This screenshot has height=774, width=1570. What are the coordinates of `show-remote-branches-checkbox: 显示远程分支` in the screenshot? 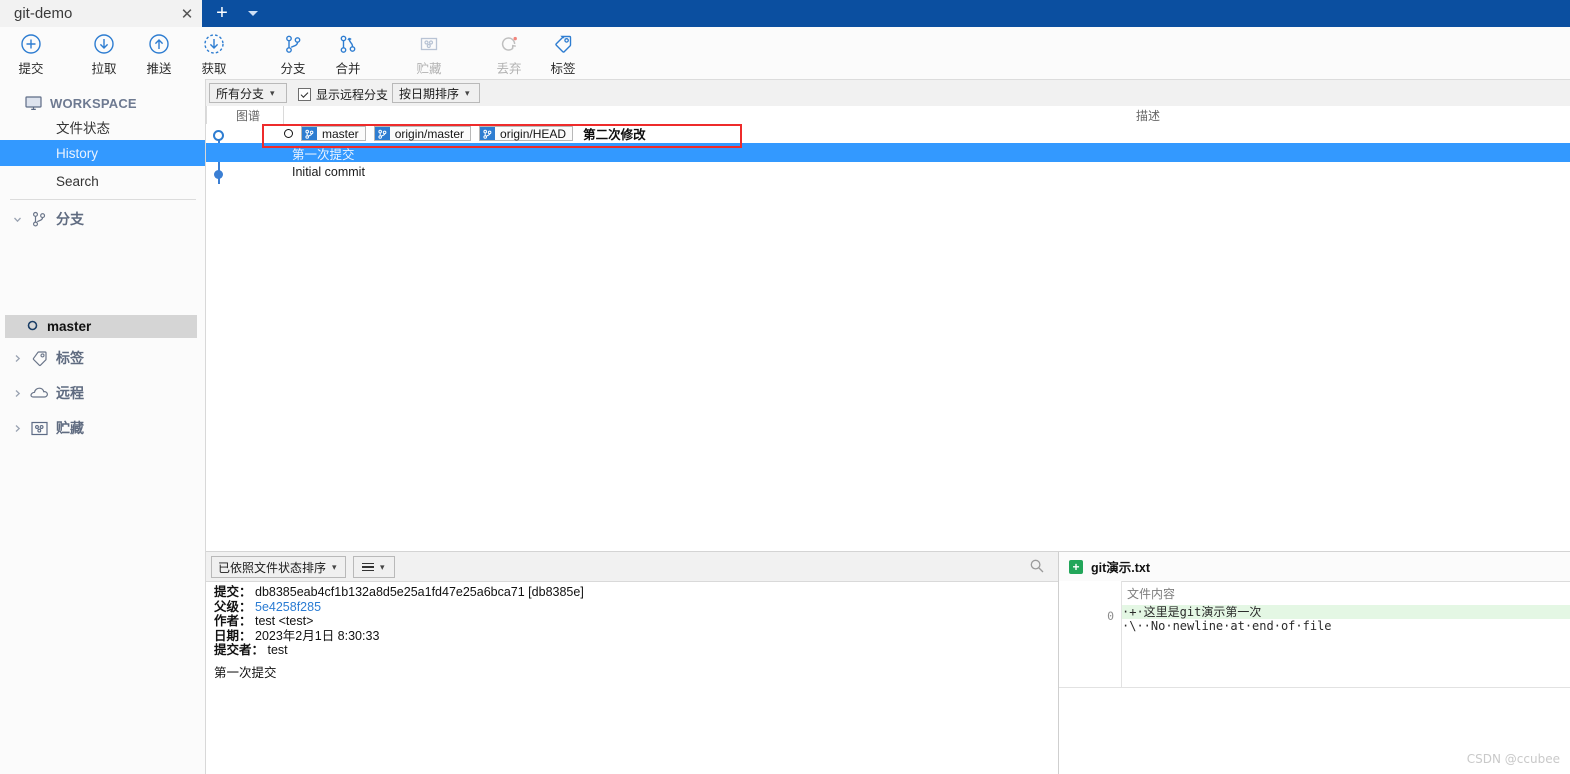 It's located at (343, 94).